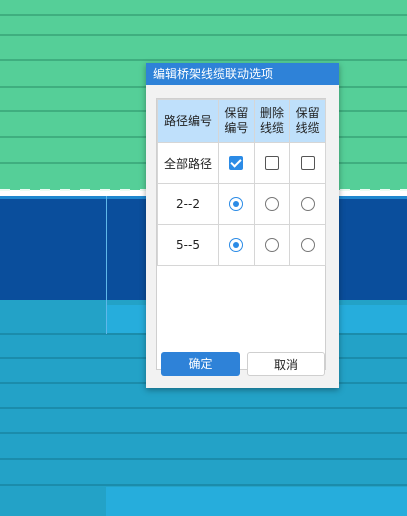 The width and height of the screenshot is (407, 516). Describe the element at coordinates (286, 364) in the screenshot. I see `cancel-button: 取消` at that location.